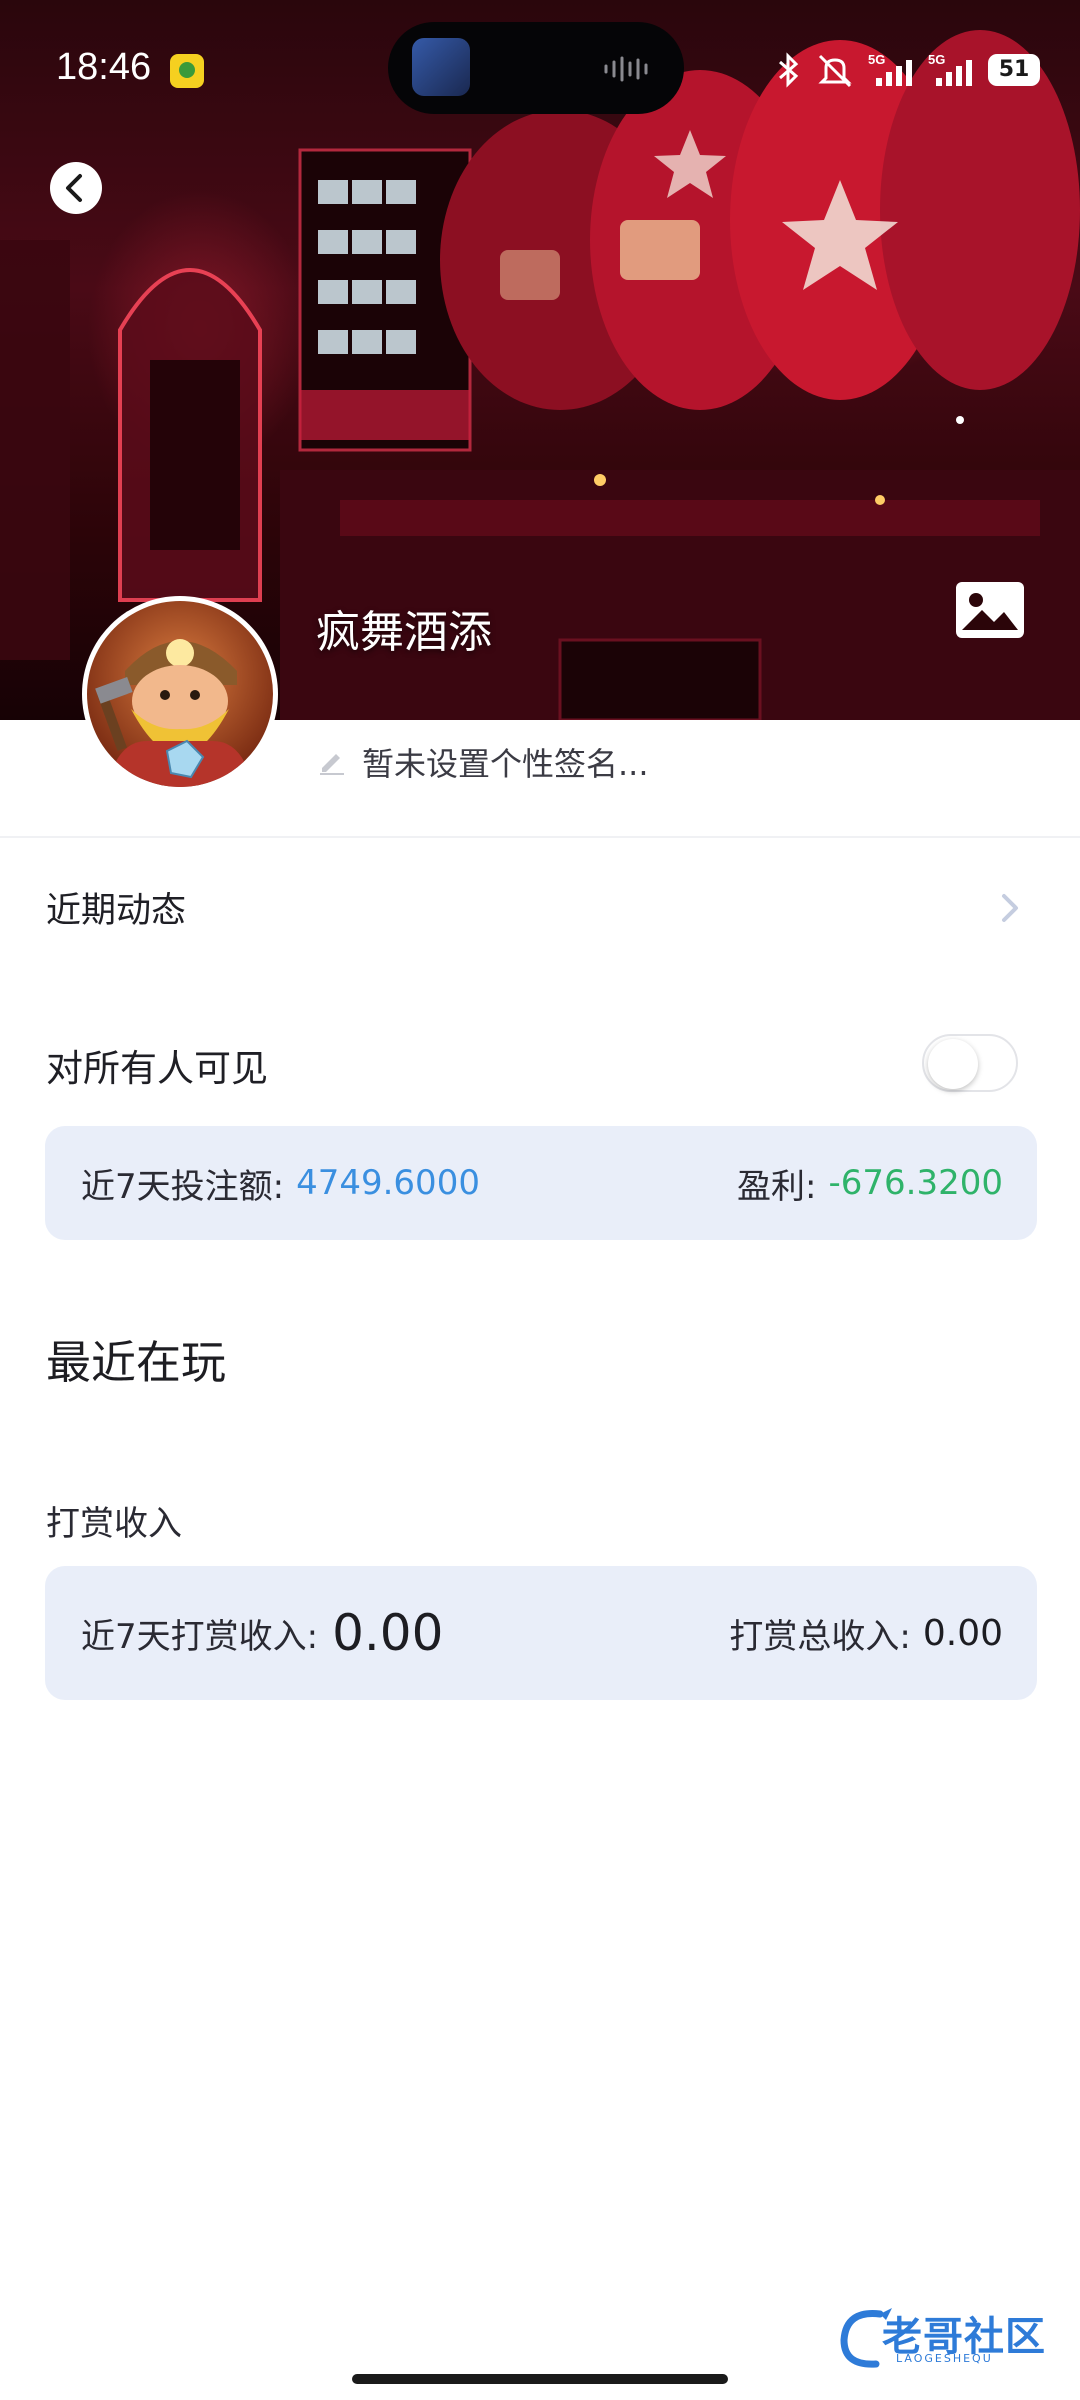 Image resolution: width=1080 pixels, height=2400 pixels. What do you see at coordinates (187, 71) in the screenshot?
I see `app-notification-icon` at bounding box center [187, 71].